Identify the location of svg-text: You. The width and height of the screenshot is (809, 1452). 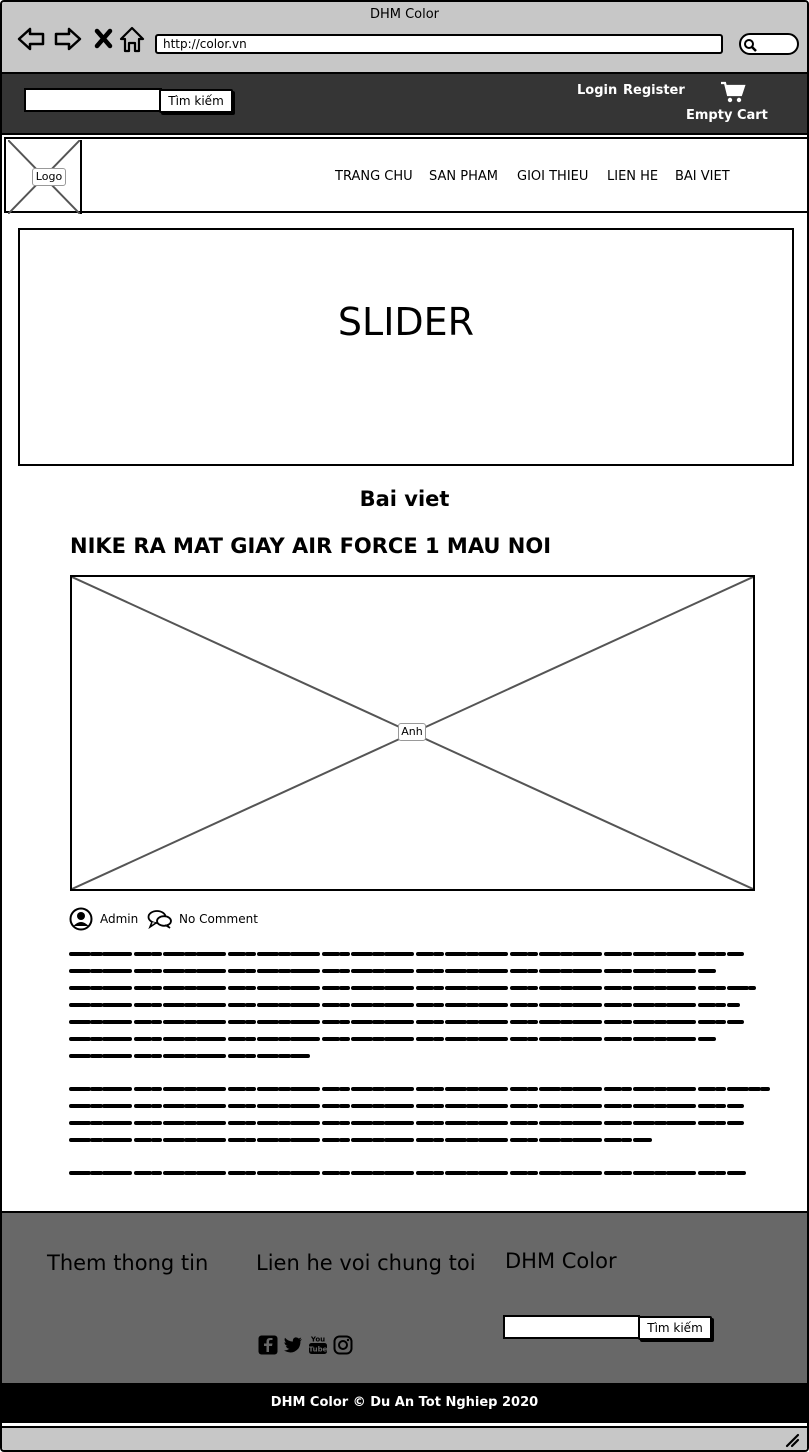
(317, 1340).